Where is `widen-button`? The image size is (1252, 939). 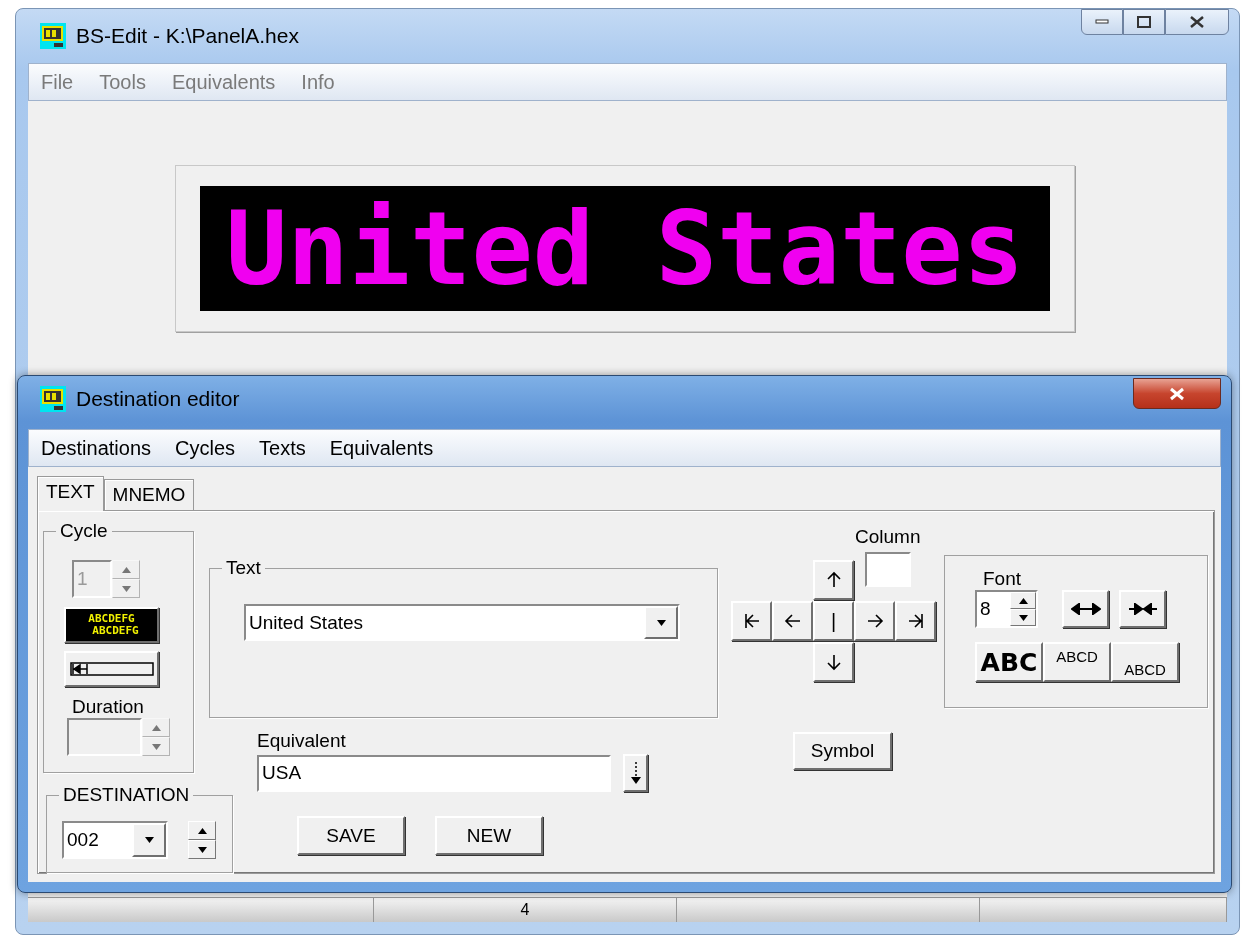
widen-button is located at coordinates (1085, 609).